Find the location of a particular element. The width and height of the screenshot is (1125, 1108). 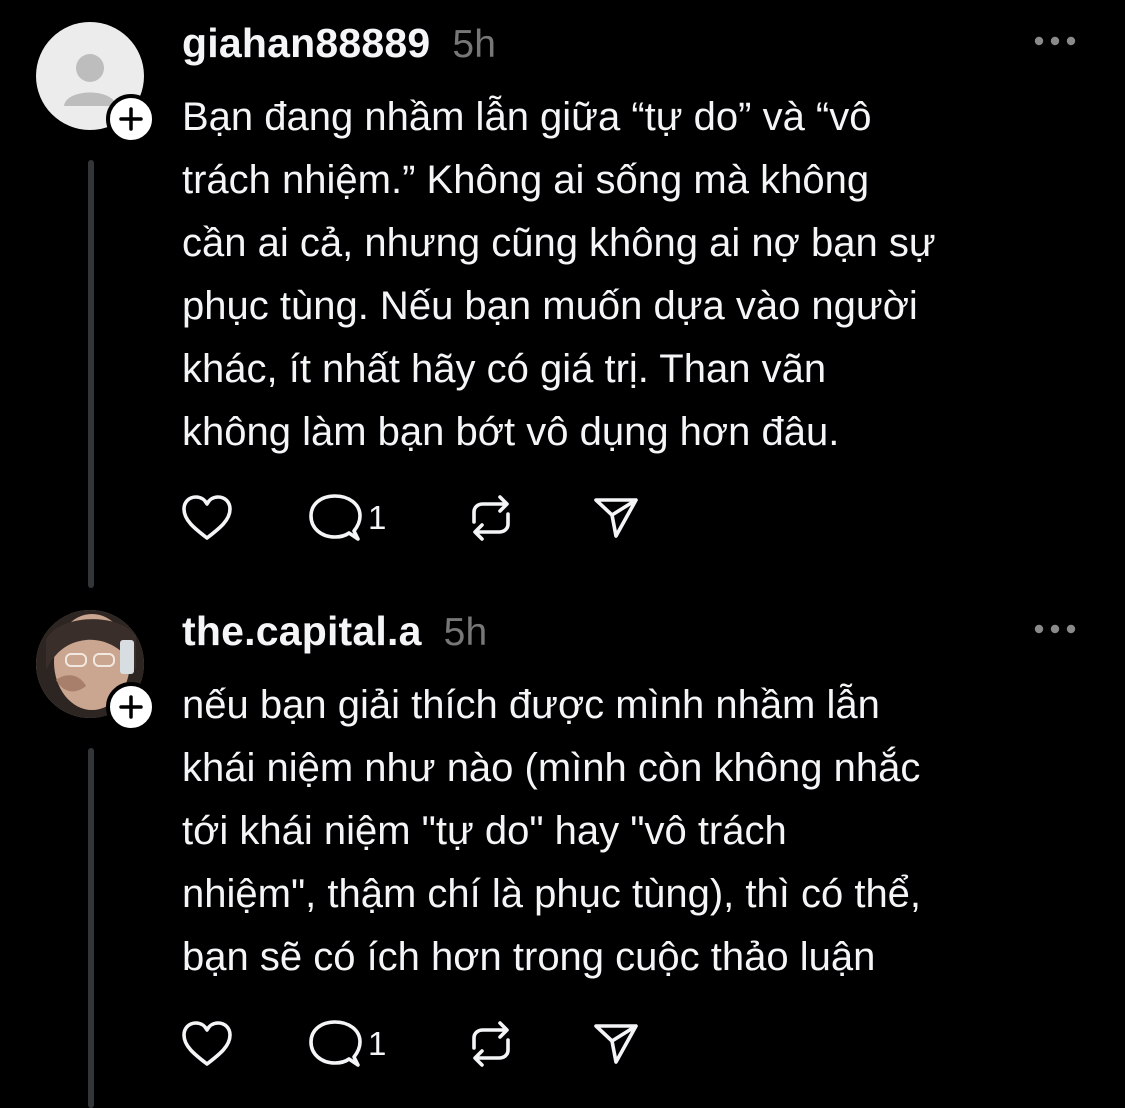

post-body-line: phục tùng. Nếu bạn muốn dựa vào người is located at coordinates (550, 306).